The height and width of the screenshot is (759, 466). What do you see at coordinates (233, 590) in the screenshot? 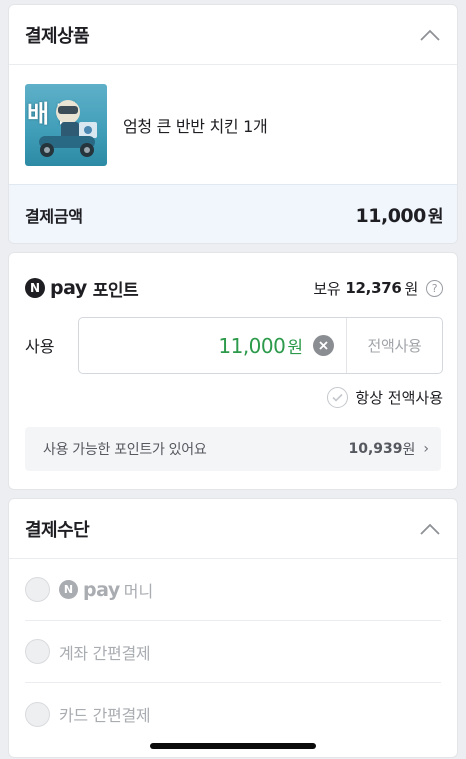
I see `payment-method-npay-money: N pay 머니` at bounding box center [233, 590].